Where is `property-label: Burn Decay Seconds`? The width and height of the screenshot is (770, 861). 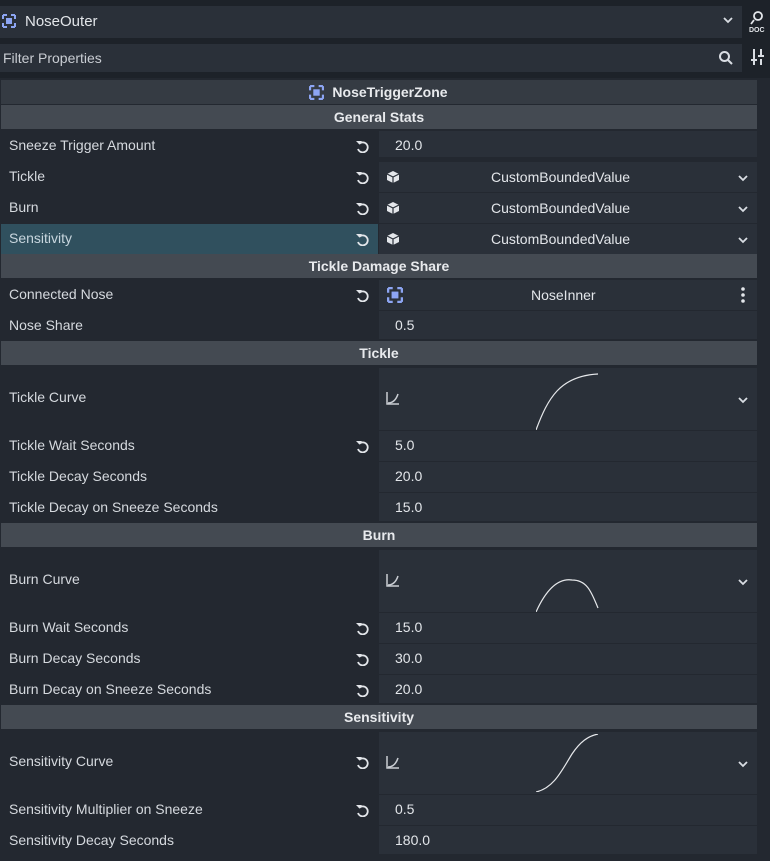
property-label: Burn Decay Seconds is located at coordinates (75, 658).